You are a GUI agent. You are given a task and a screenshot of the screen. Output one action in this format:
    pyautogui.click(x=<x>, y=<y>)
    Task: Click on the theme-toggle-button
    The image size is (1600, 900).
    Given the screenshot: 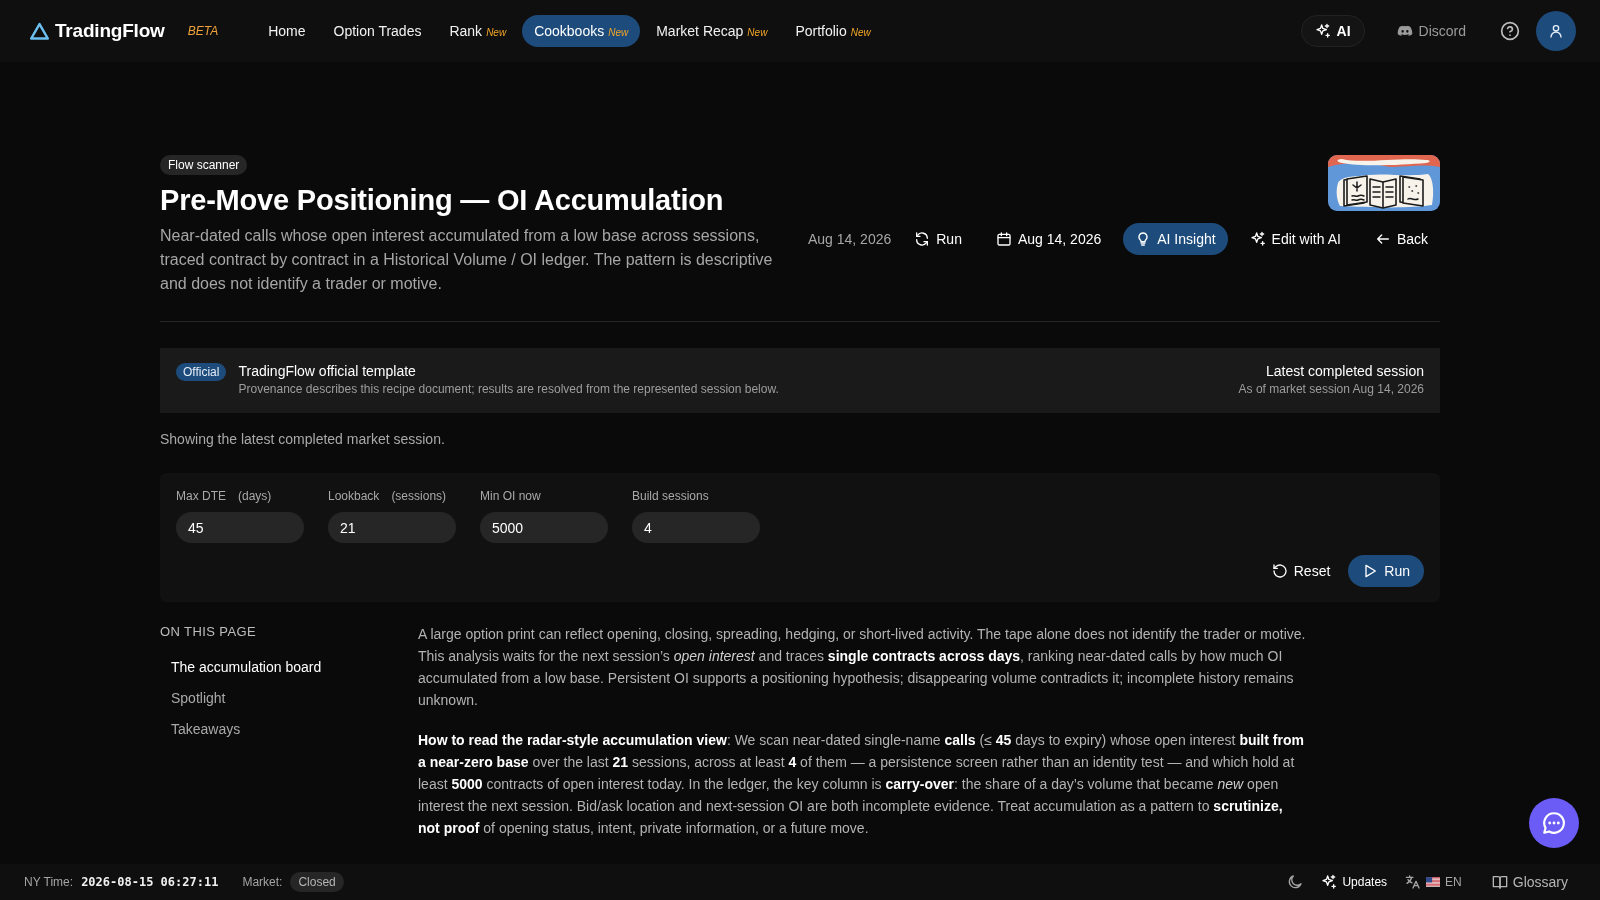 What is the action you would take?
    pyautogui.click(x=1295, y=882)
    